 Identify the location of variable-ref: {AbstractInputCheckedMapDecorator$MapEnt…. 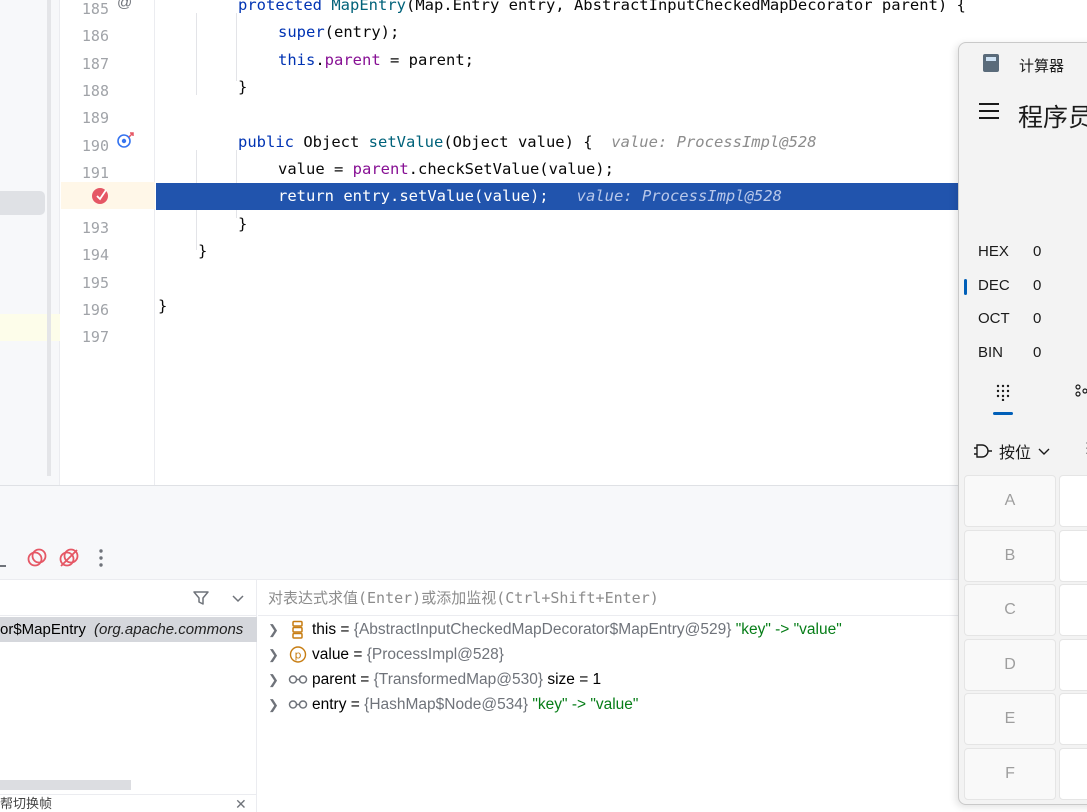
(542, 629).